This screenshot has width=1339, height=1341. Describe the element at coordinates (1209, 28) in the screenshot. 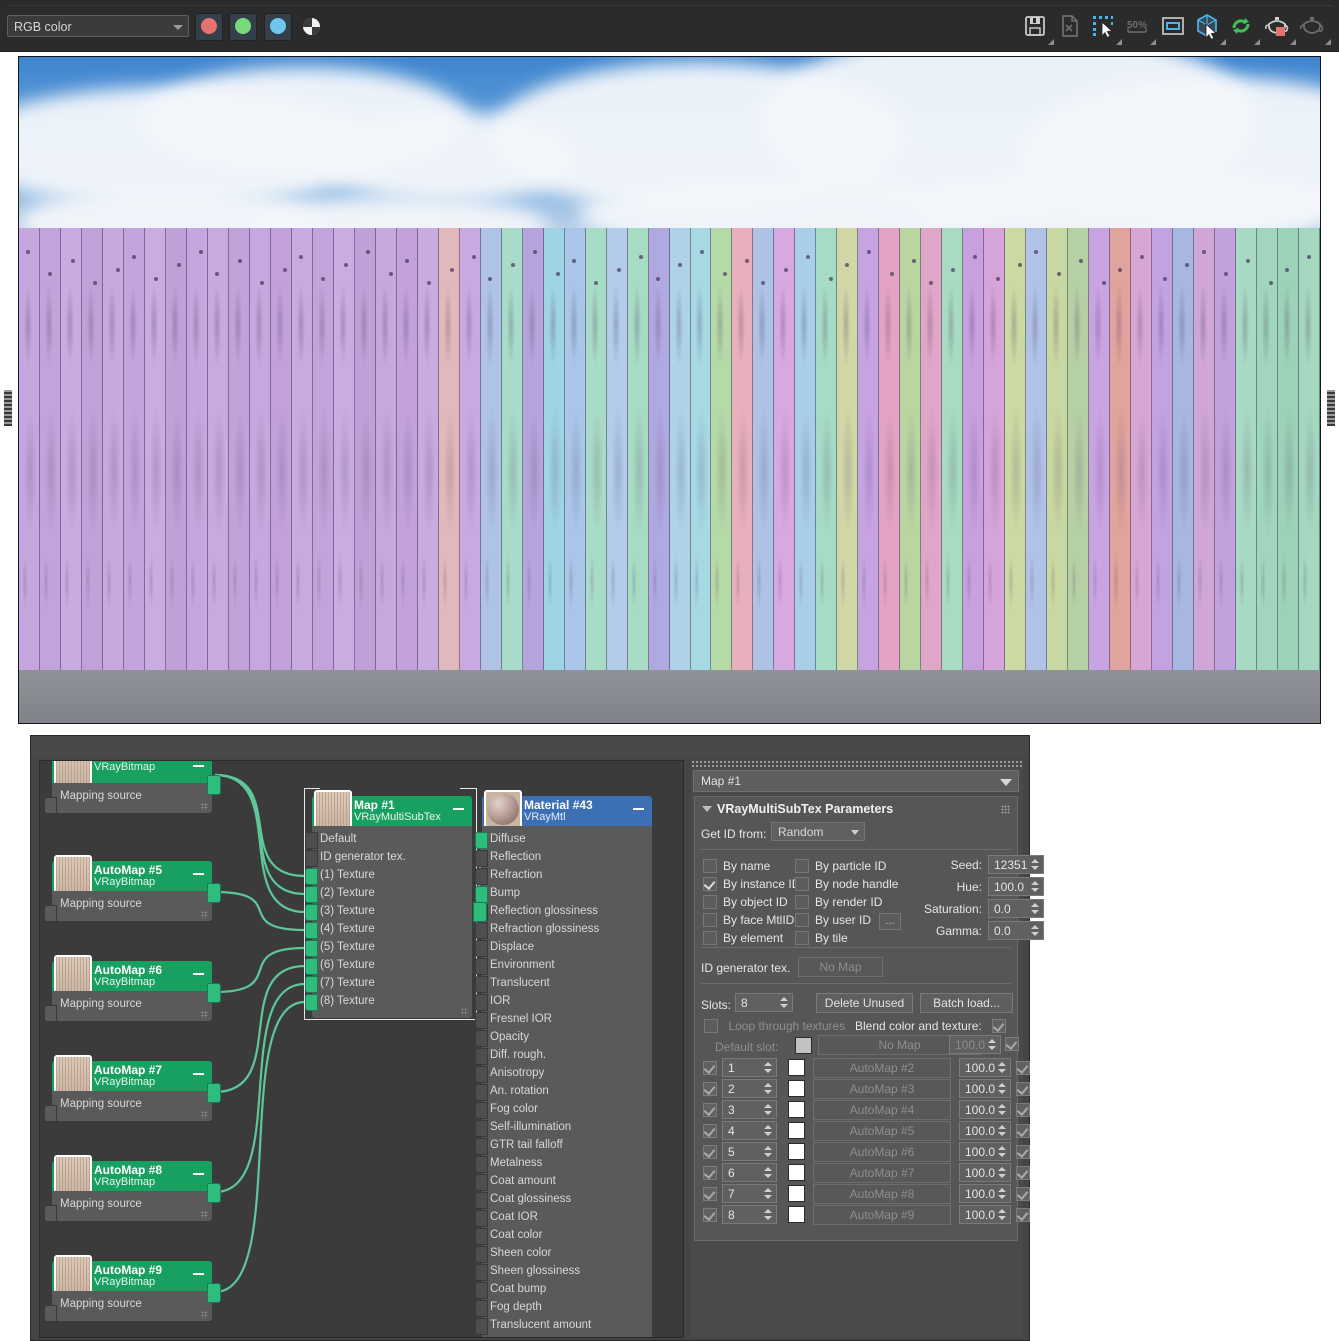

I see `pick-object-cube-icon` at that location.